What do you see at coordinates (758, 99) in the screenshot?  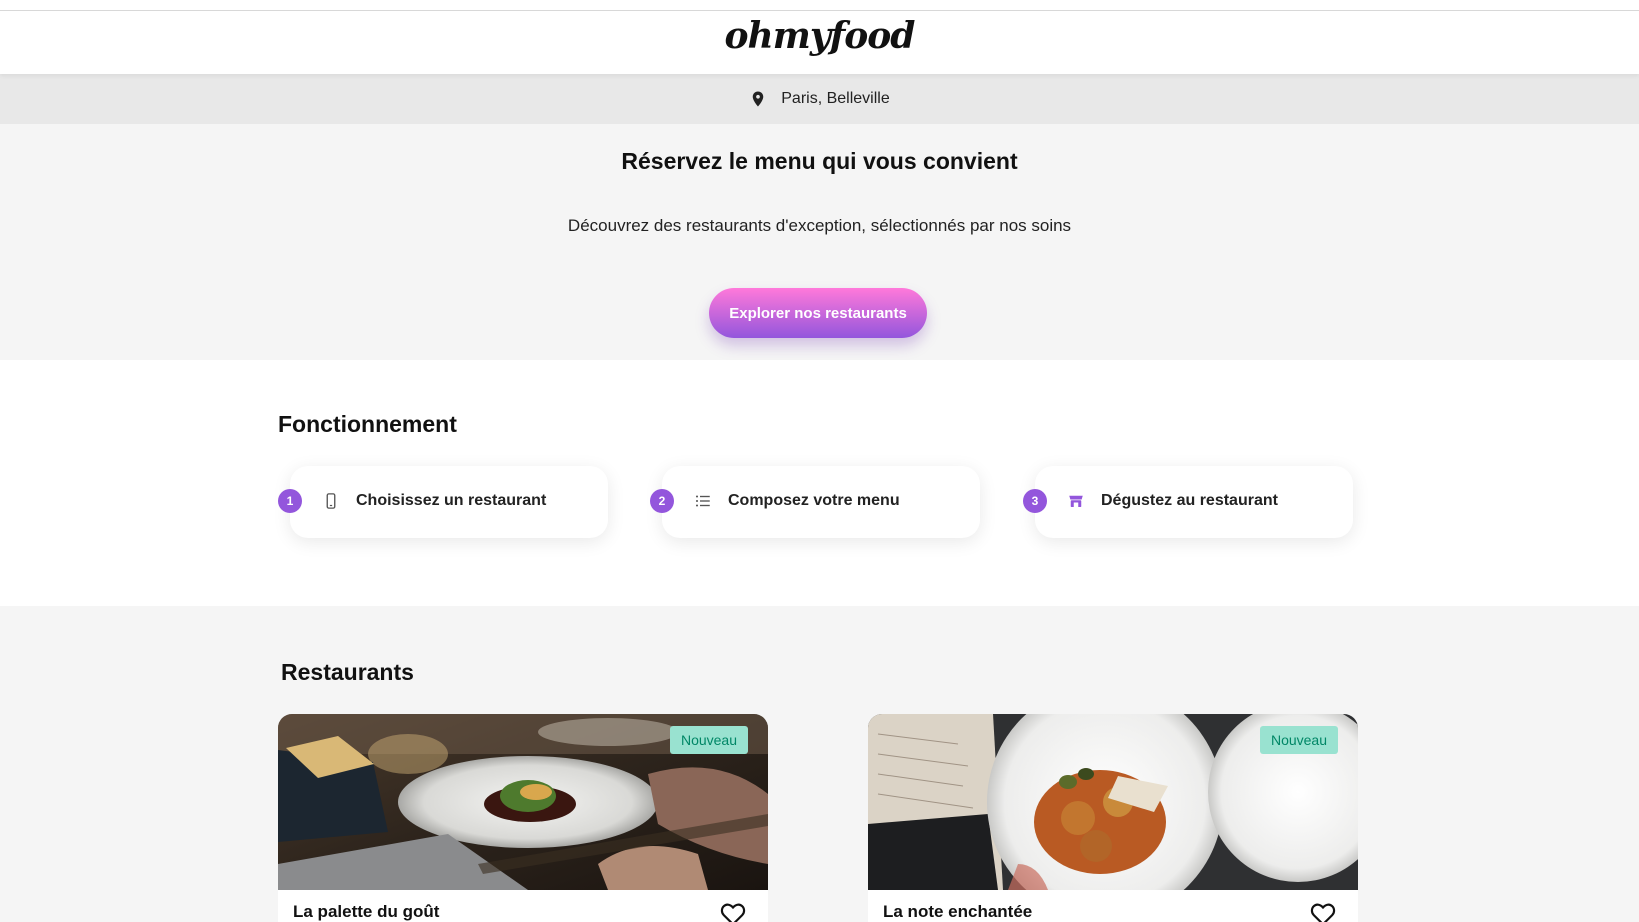 I see `map-pin-icon` at bounding box center [758, 99].